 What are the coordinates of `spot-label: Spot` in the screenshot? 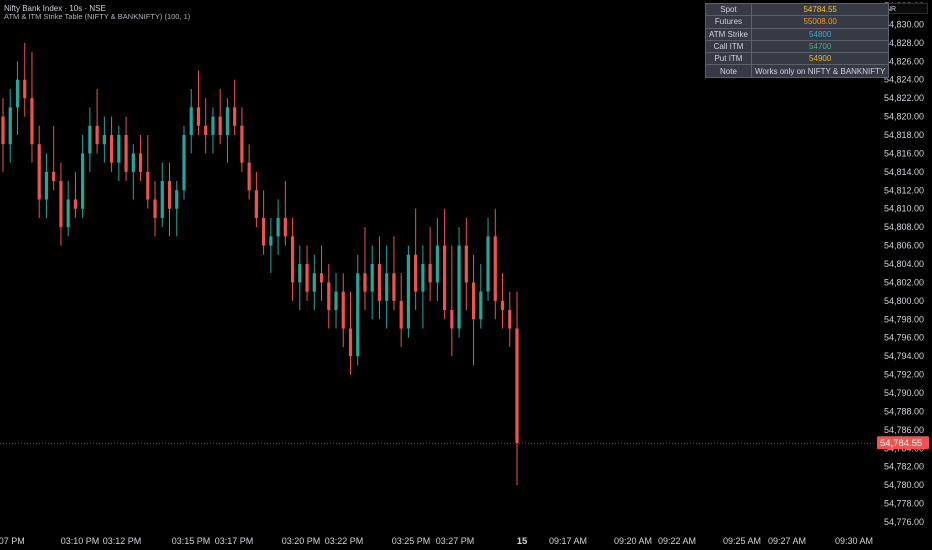 It's located at (728, 9).